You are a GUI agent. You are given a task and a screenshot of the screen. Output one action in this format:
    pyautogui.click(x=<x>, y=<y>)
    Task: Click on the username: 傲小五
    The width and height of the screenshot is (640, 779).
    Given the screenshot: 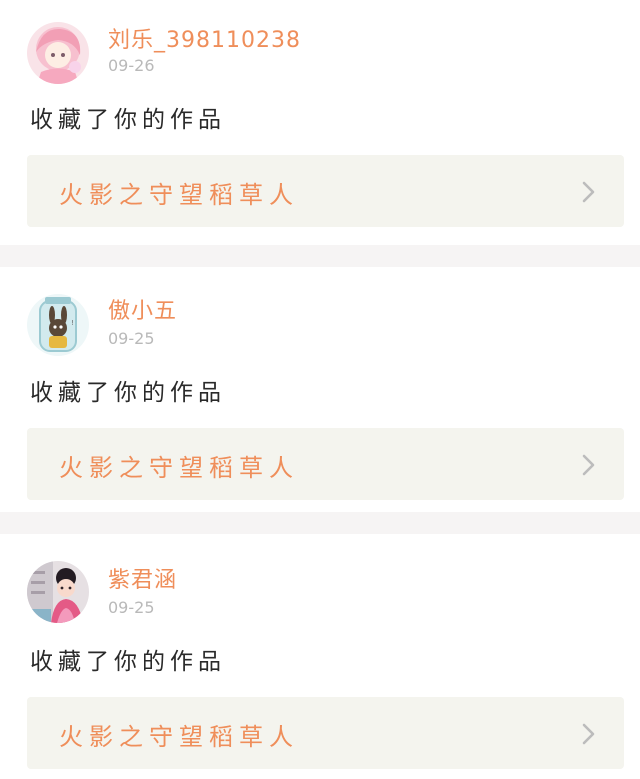 What is the action you would take?
    pyautogui.click(x=142, y=309)
    